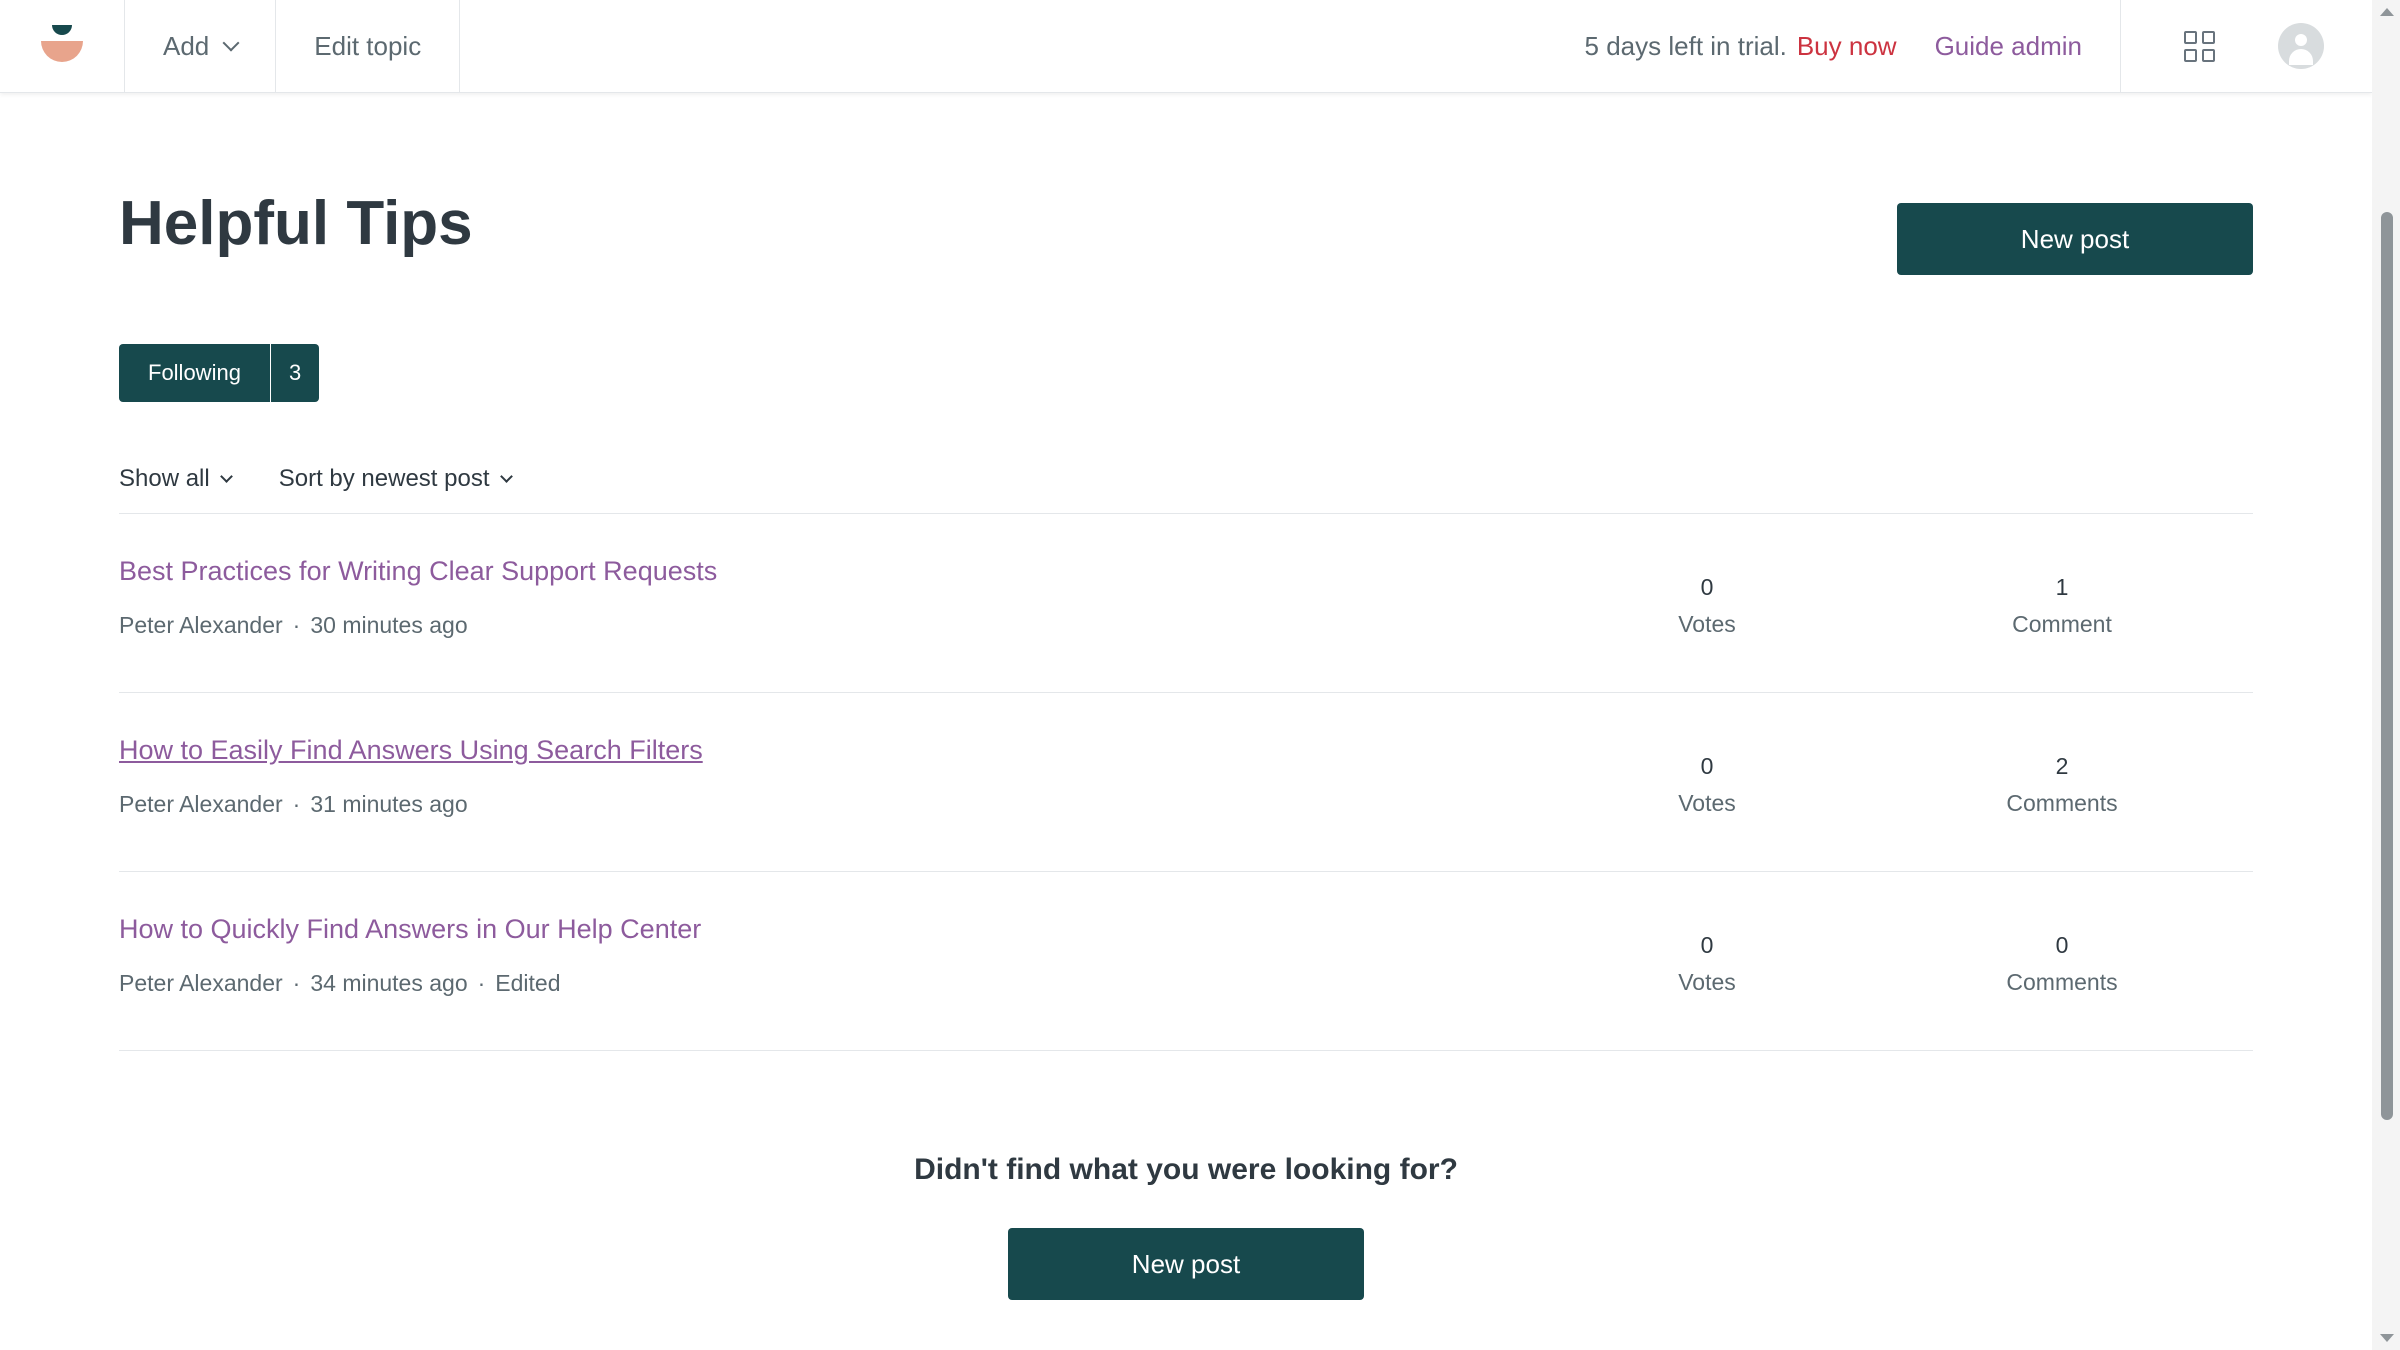 The height and width of the screenshot is (1350, 2400). What do you see at coordinates (2062, 606) in the screenshot?
I see `post-comments: 1 Comment` at bounding box center [2062, 606].